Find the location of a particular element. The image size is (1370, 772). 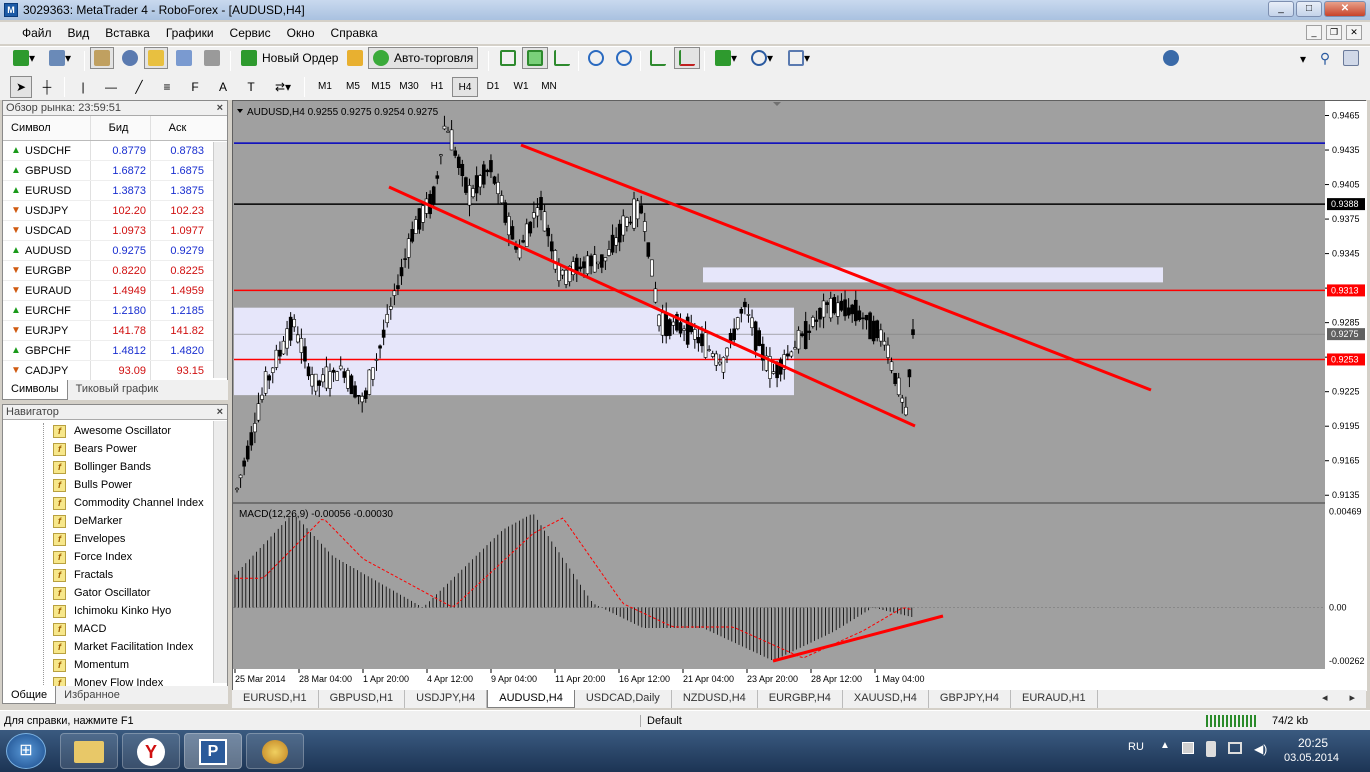

tabs-scroll-left-icon: ◂ is located at coordinates (1325, 699).